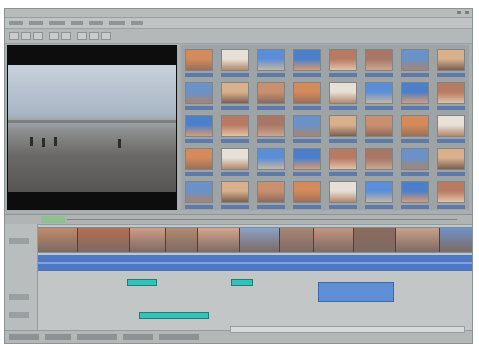  What do you see at coordinates (238, 220) in the screenshot?
I see `timeline-ruler` at bounding box center [238, 220].